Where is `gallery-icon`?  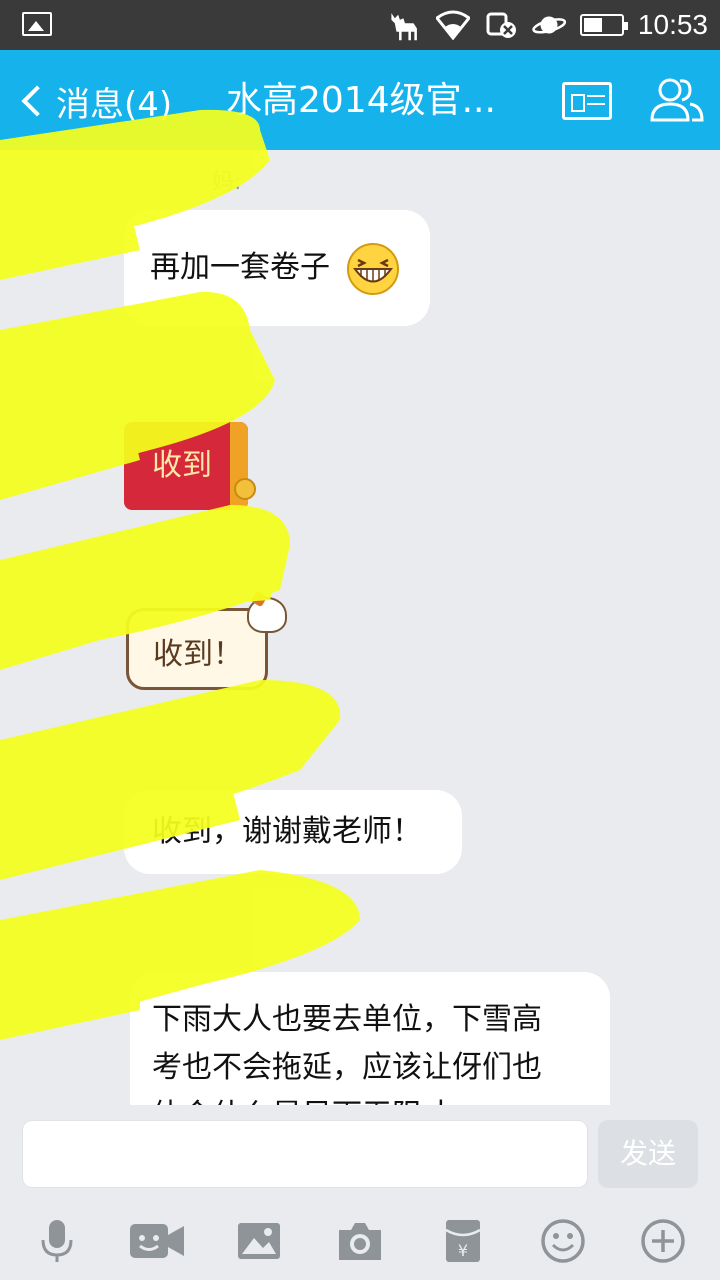
gallery-icon is located at coordinates (37, 24).